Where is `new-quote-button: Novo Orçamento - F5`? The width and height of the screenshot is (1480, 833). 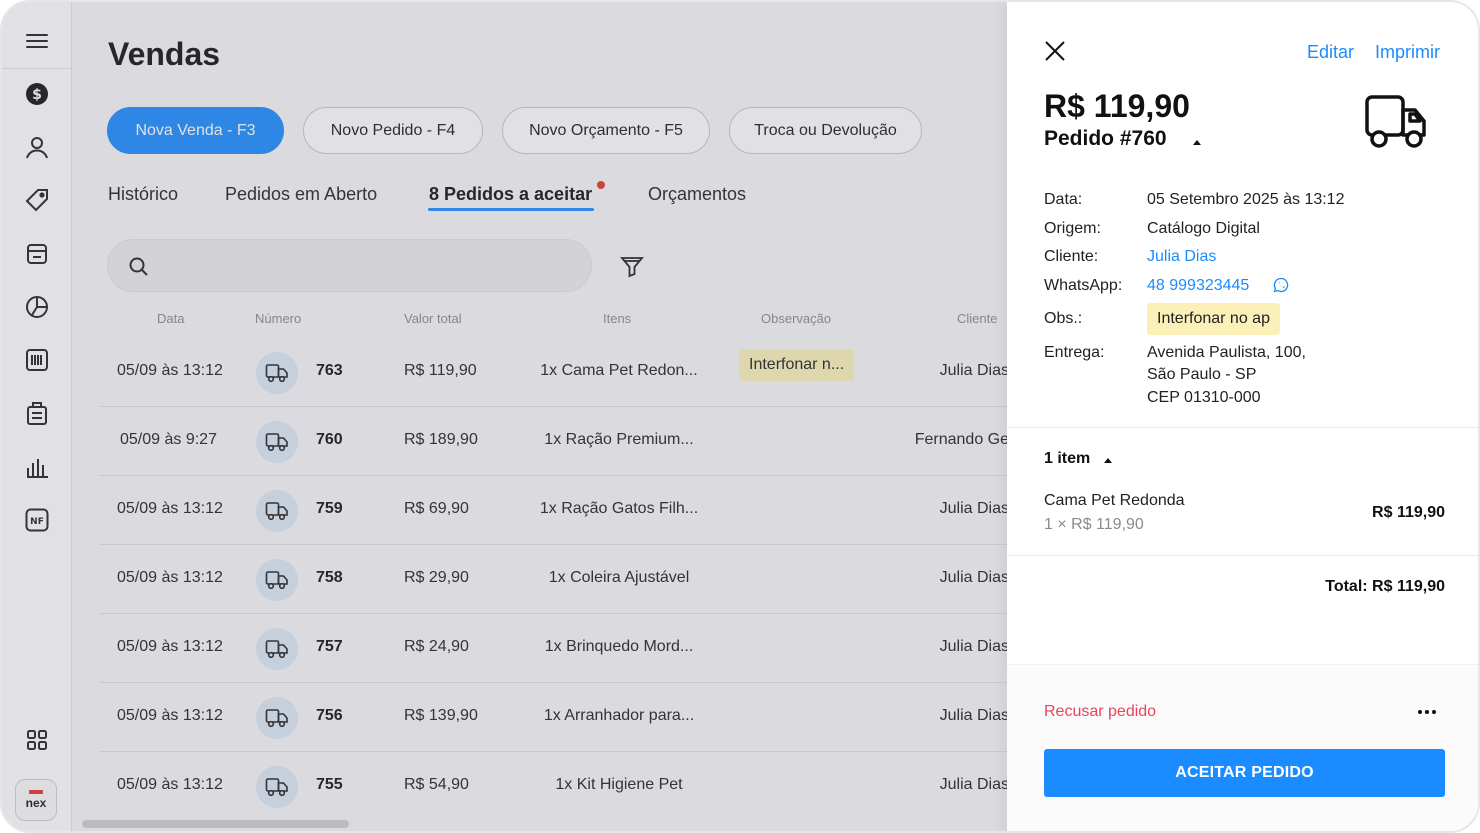 new-quote-button: Novo Orçamento - F5 is located at coordinates (606, 130).